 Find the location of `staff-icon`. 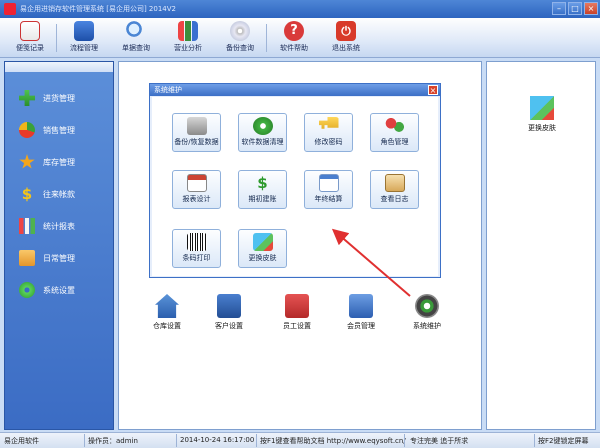

staff-icon is located at coordinates (297, 306).